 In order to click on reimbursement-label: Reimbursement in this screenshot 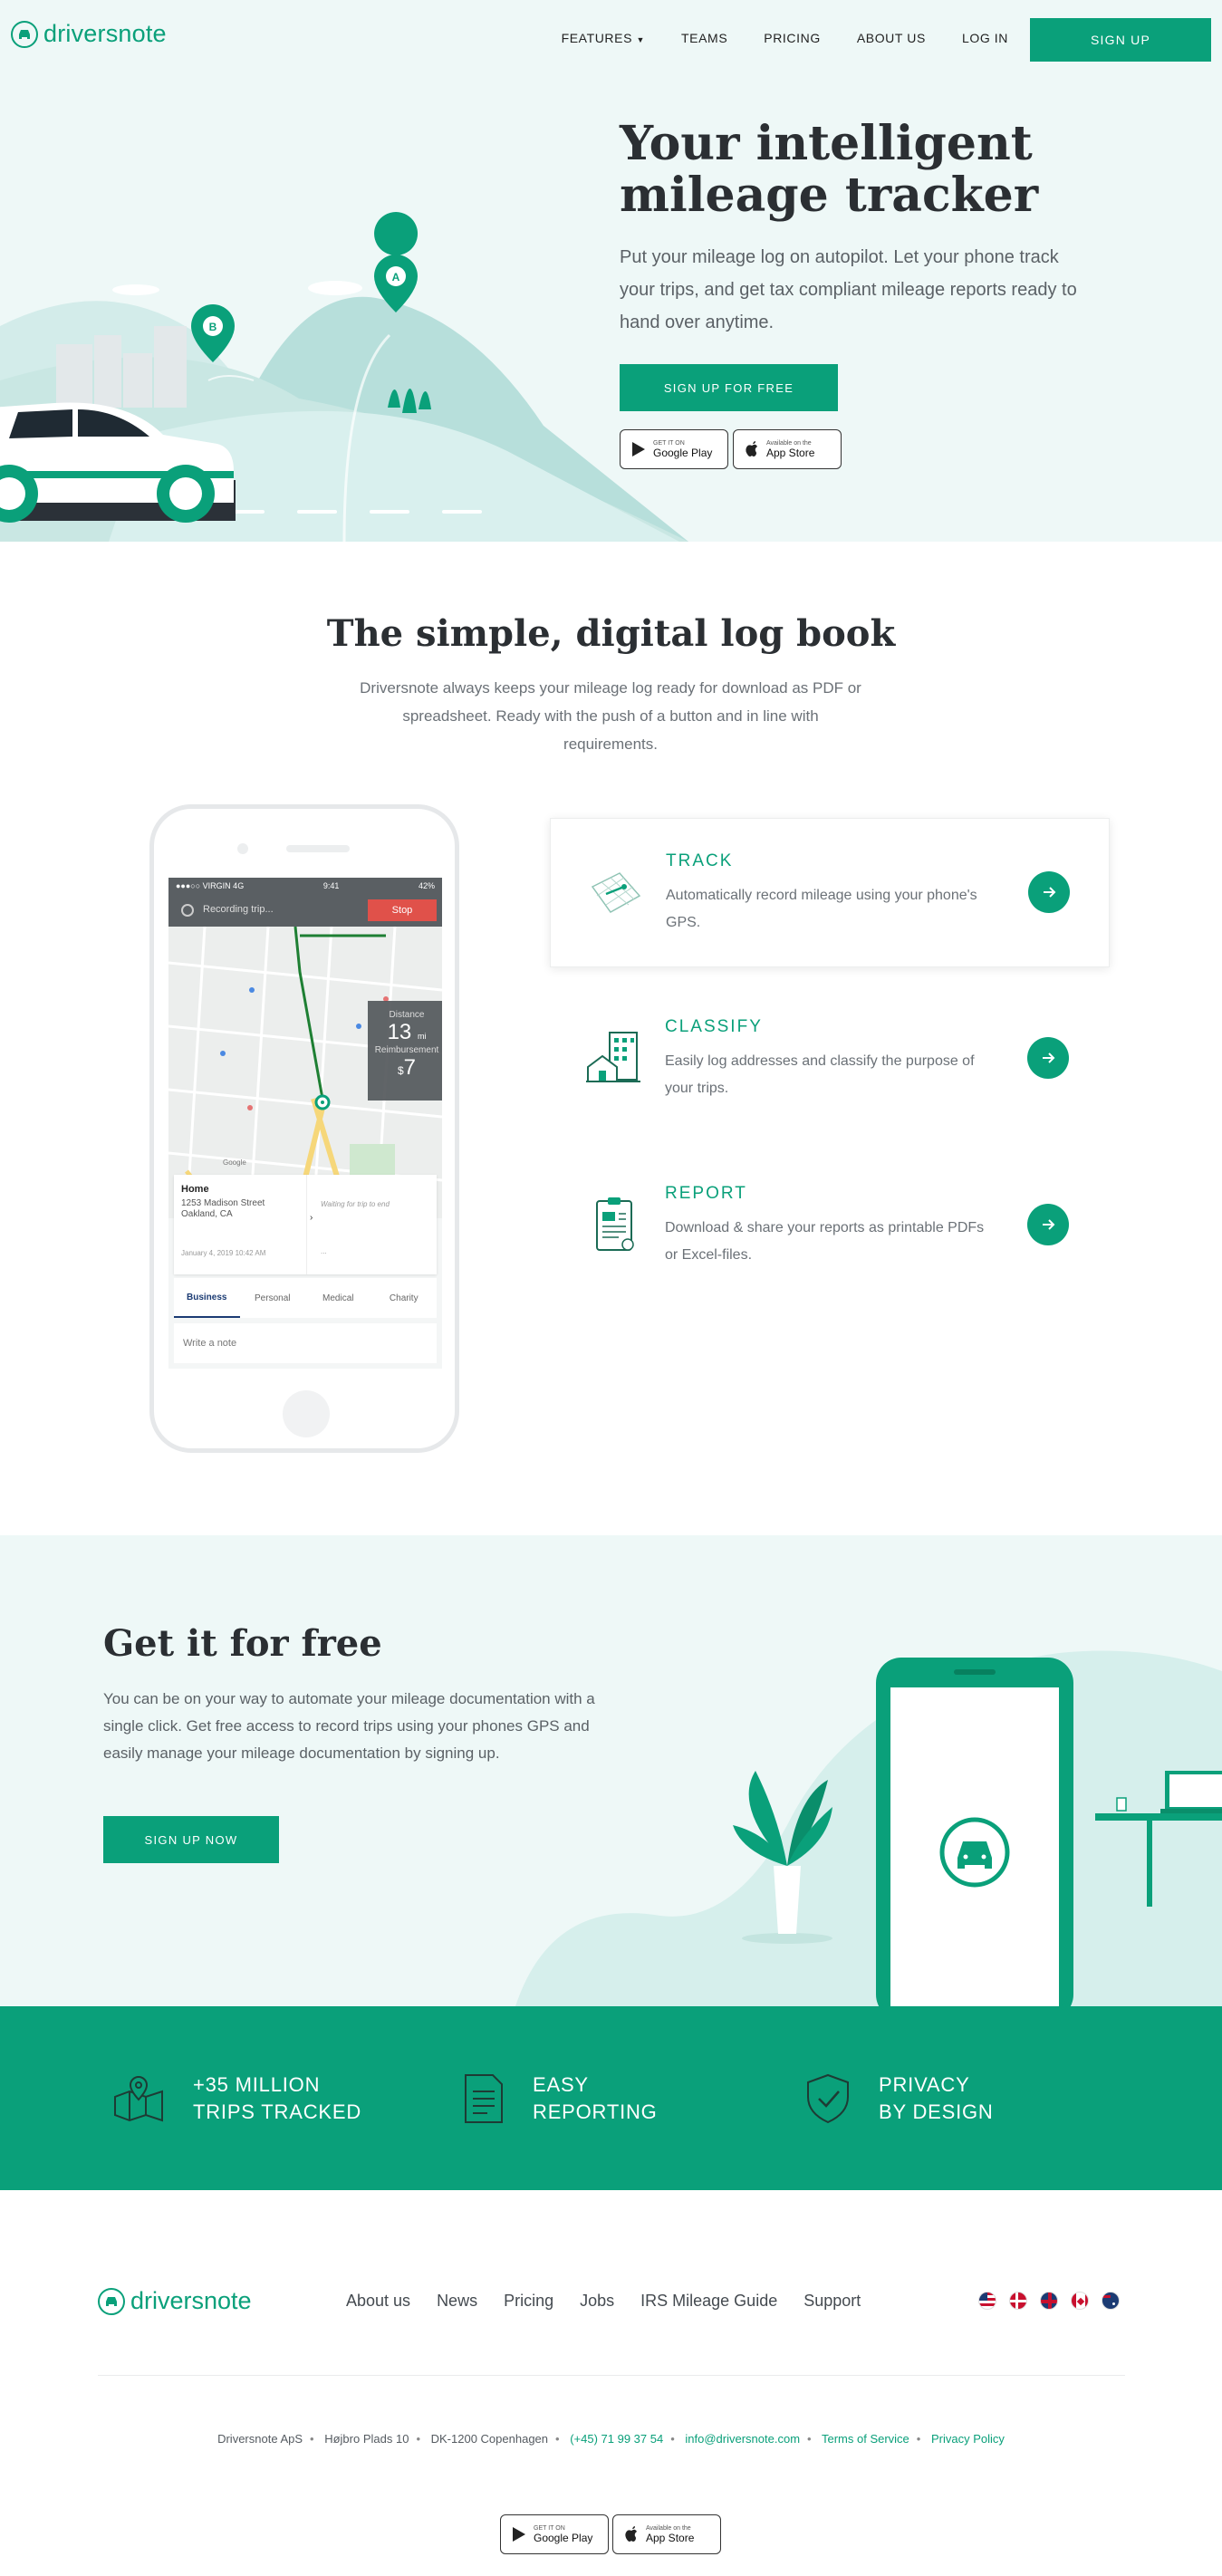, I will do `click(406, 1050)`.